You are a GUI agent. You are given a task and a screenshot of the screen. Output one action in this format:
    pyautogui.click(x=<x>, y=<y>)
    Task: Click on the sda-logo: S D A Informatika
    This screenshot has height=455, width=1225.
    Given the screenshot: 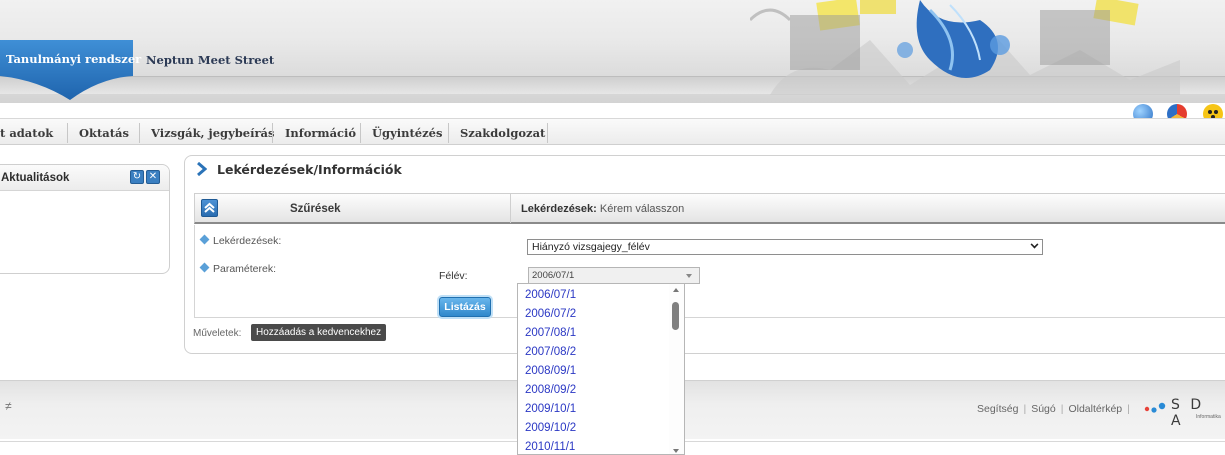 What is the action you would take?
    pyautogui.click(x=1184, y=413)
    